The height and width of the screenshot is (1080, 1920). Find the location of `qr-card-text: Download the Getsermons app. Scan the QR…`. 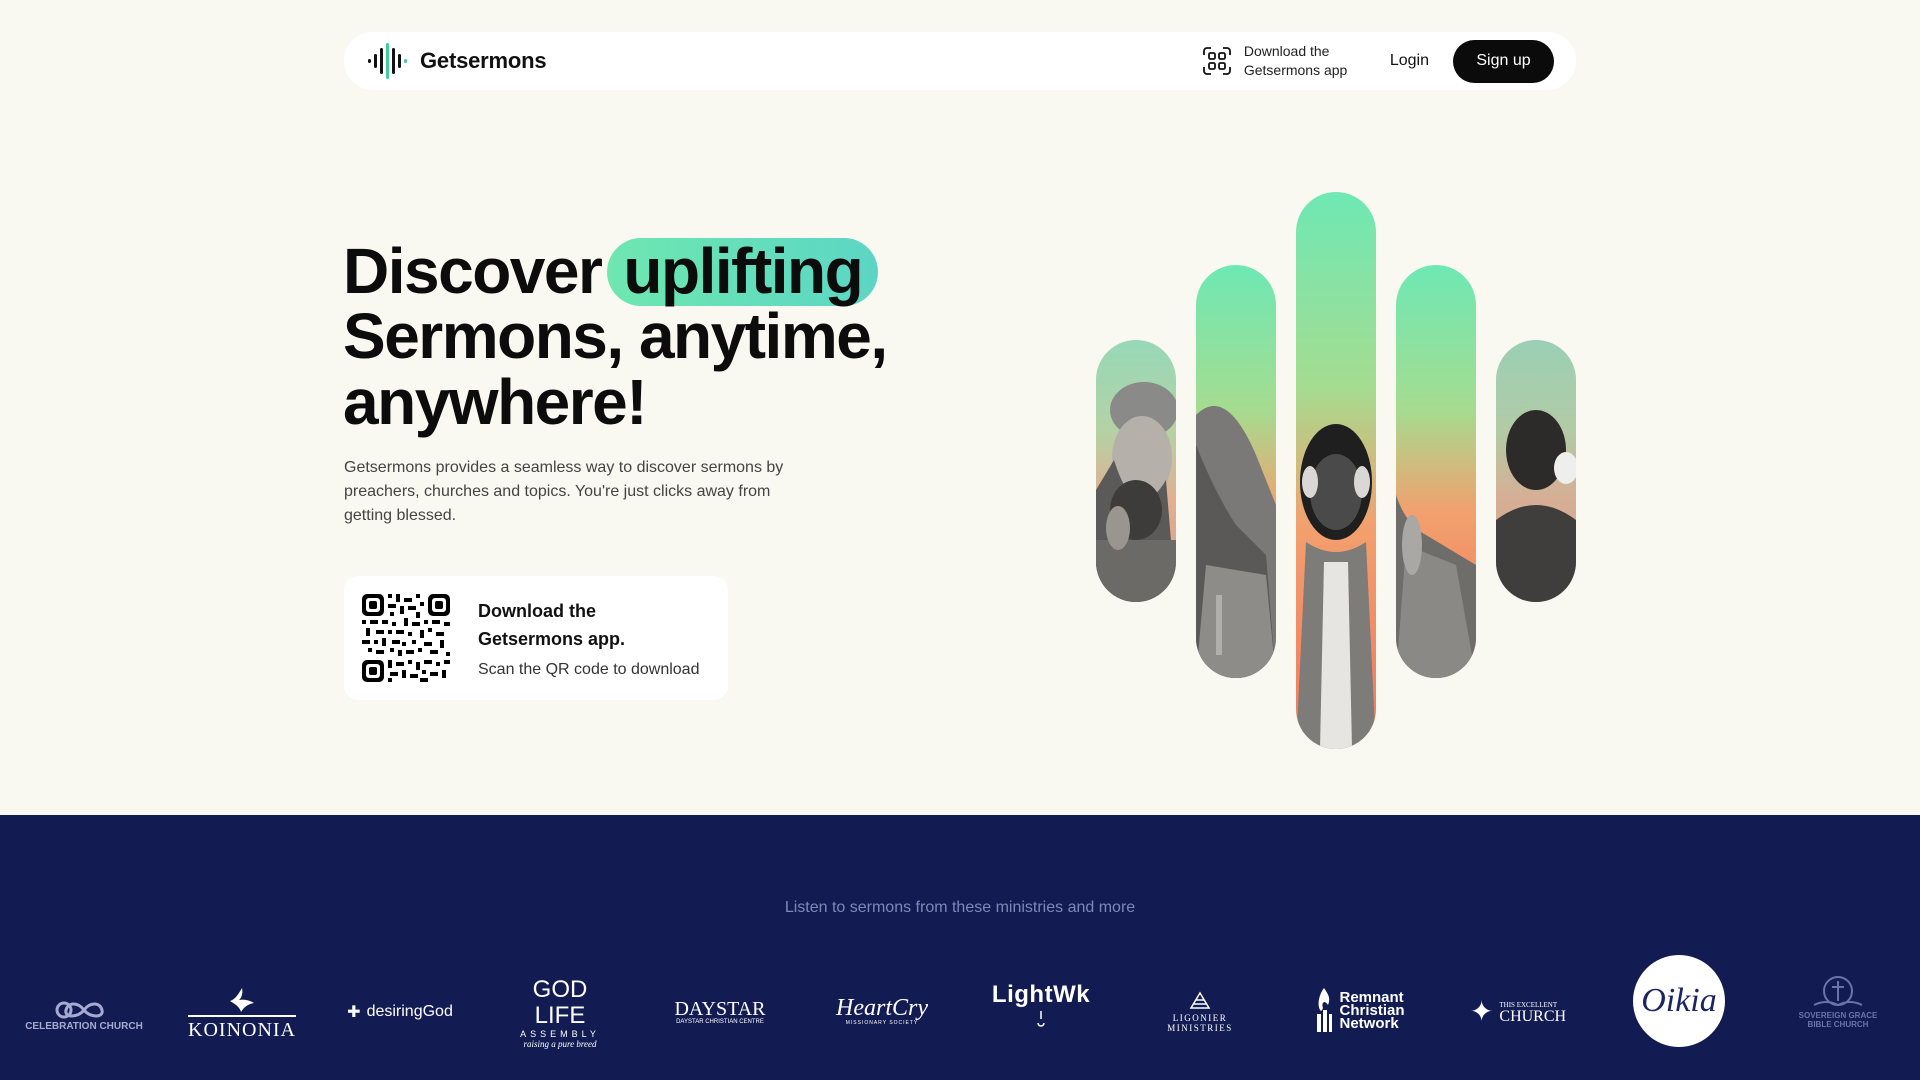

qr-card-text: Download the Getsermons app. Scan the QR… is located at coordinates (588, 638).